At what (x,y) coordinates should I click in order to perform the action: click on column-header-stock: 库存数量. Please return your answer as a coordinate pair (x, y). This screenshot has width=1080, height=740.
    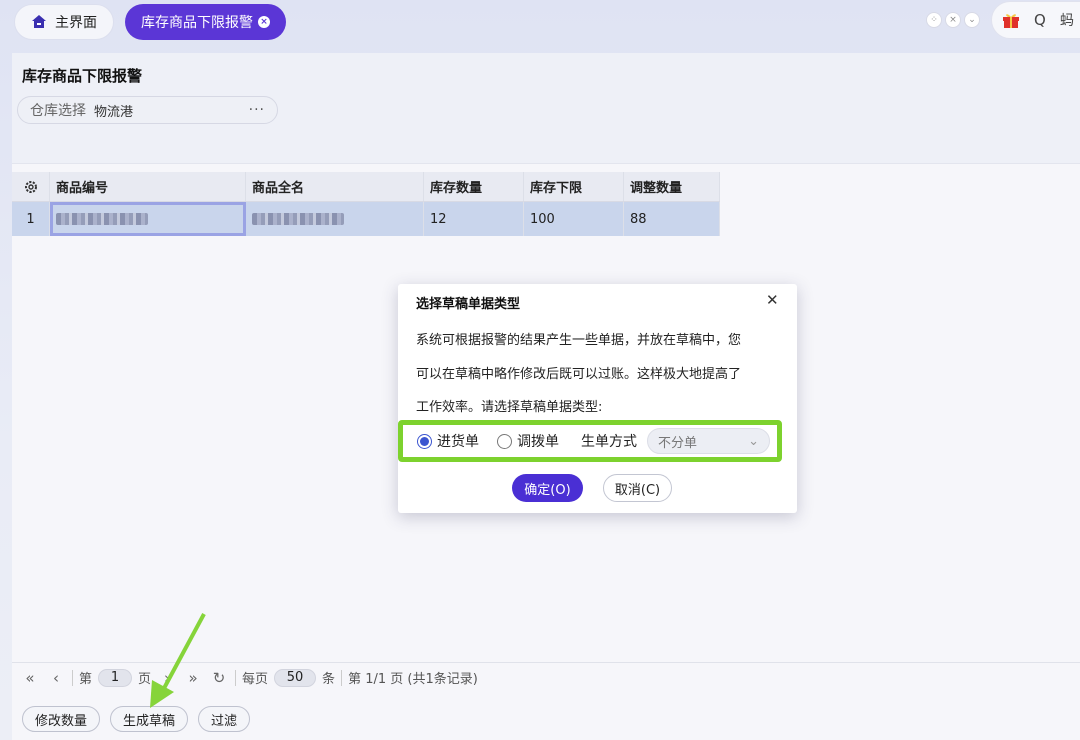
    Looking at the image, I should click on (474, 186).